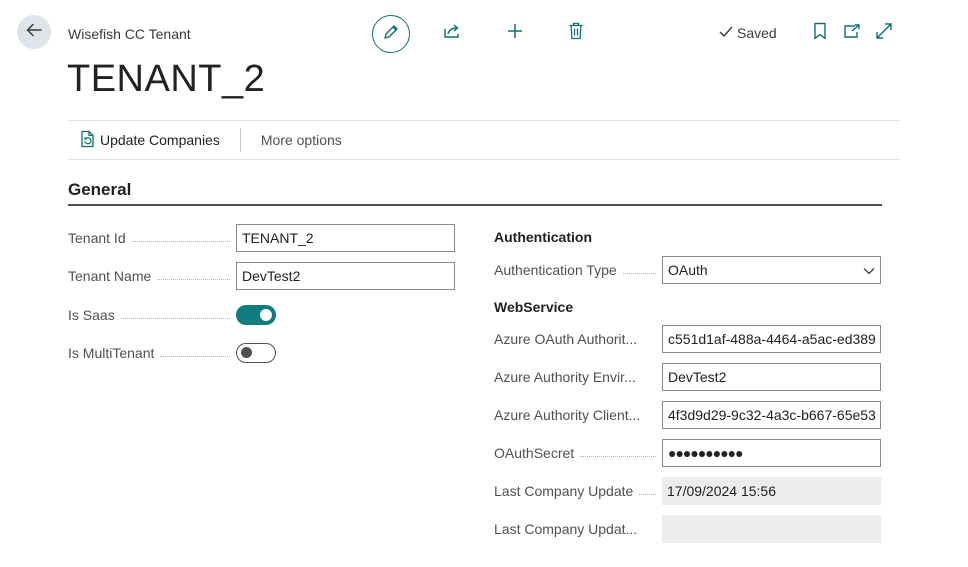  What do you see at coordinates (256, 315) in the screenshot?
I see `is-saas-toggle` at bounding box center [256, 315].